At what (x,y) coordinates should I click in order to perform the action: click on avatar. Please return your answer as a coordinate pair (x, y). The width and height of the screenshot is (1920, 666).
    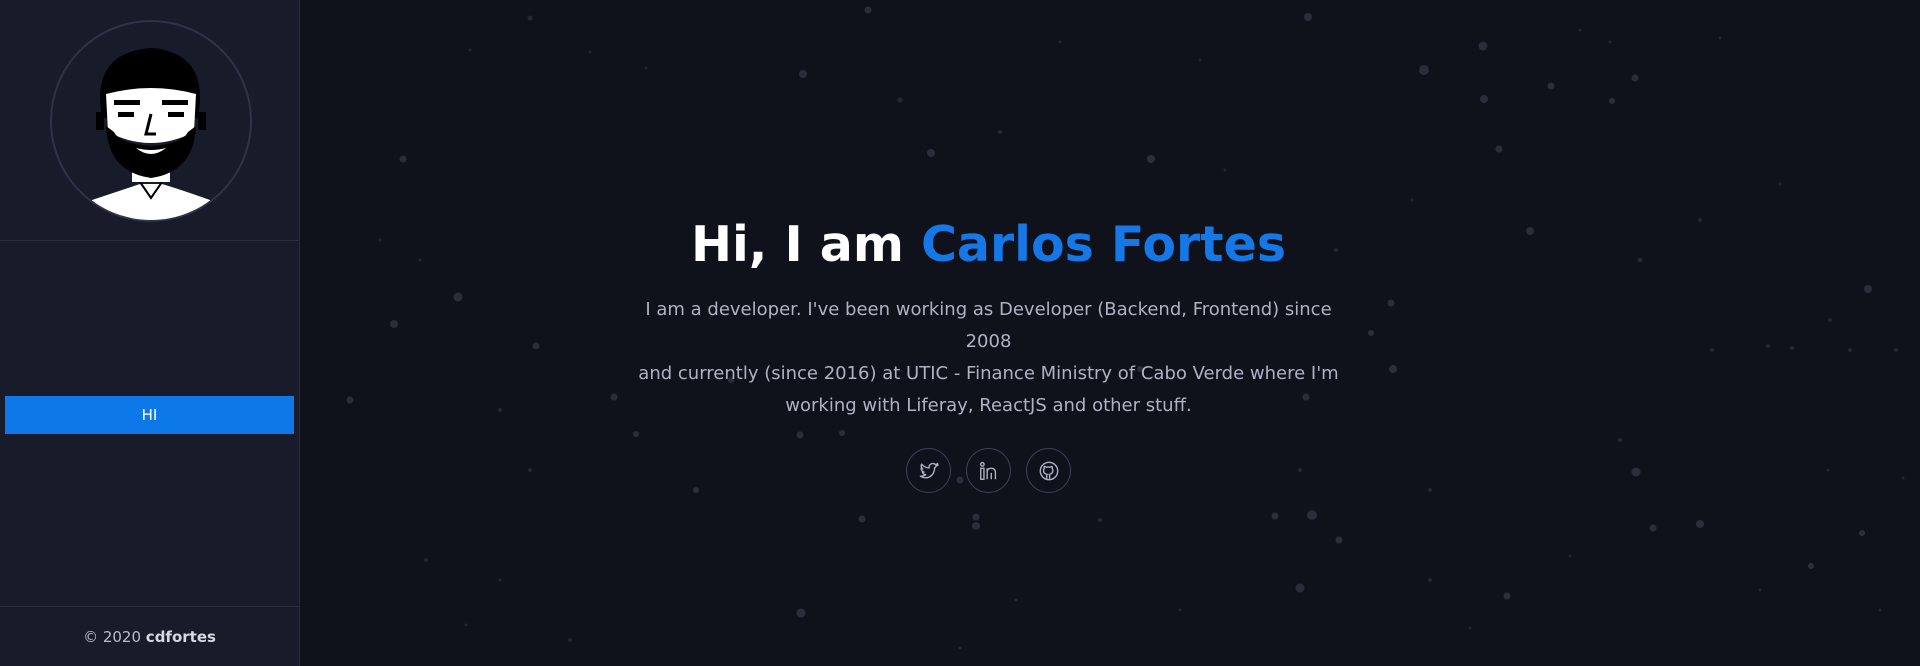
    Looking at the image, I should click on (151, 121).